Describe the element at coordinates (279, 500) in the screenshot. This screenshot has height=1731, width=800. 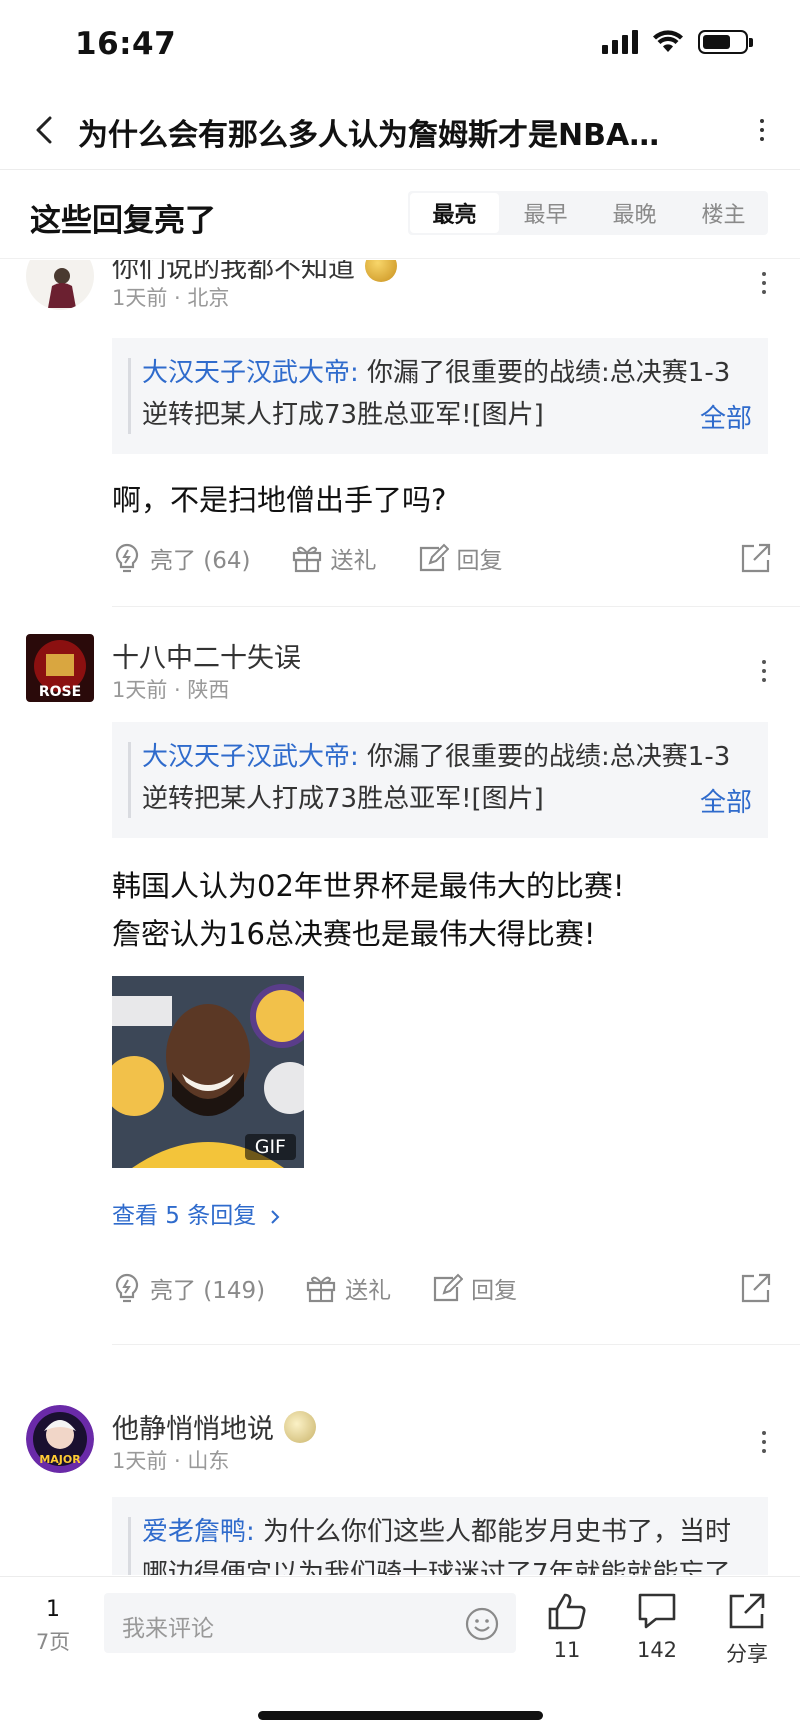
I see `comment-body: 啊，不是扫地僧出手了吗?` at that location.